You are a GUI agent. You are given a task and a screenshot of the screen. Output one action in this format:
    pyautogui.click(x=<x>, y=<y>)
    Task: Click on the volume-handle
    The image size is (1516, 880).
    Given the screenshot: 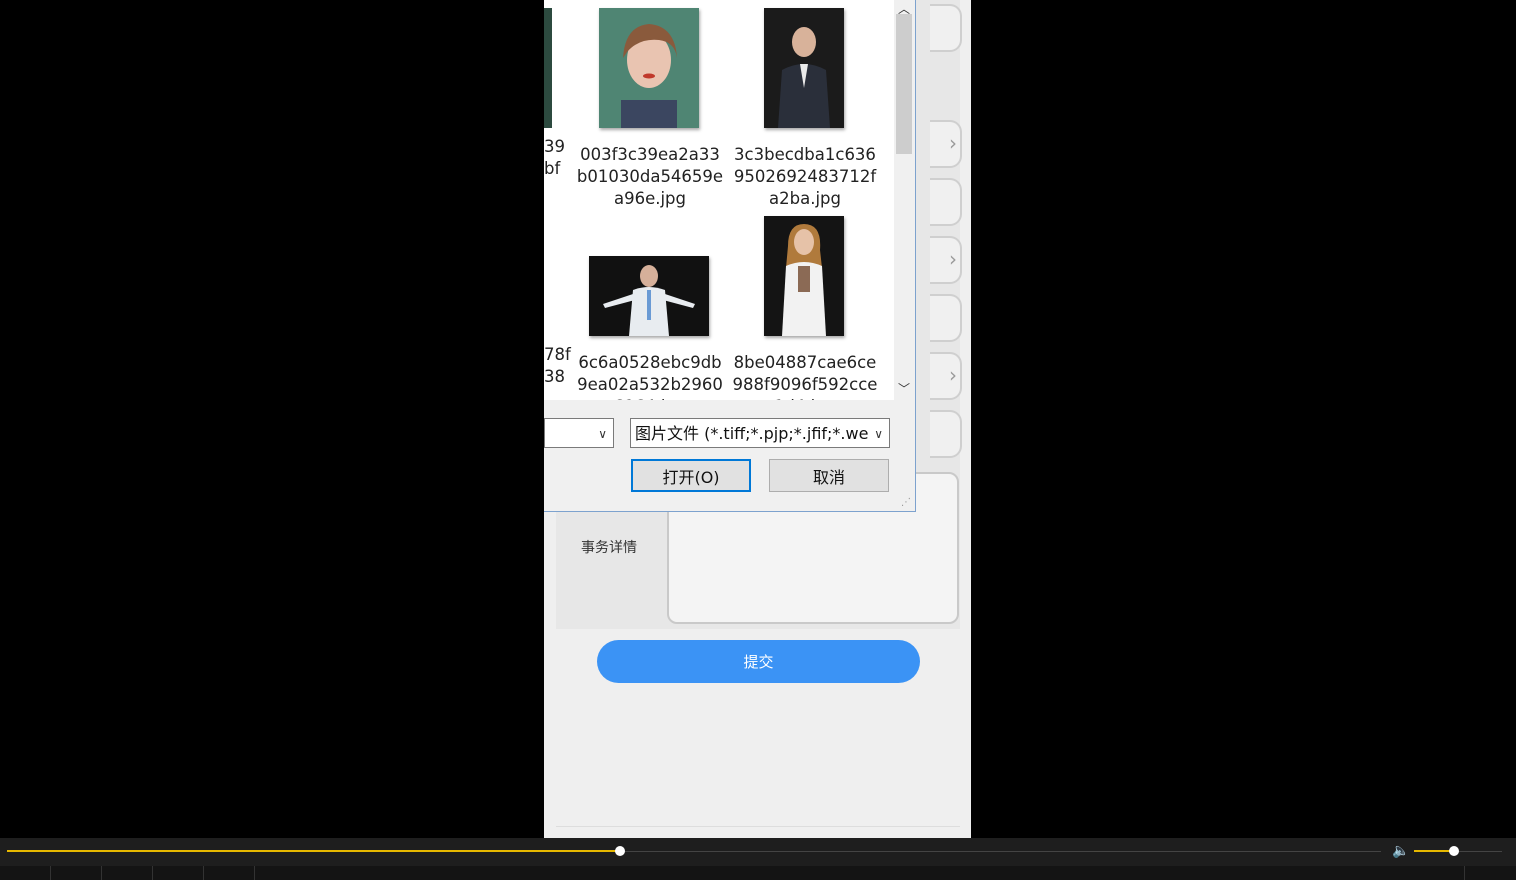 What is the action you would take?
    pyautogui.click(x=1453, y=851)
    